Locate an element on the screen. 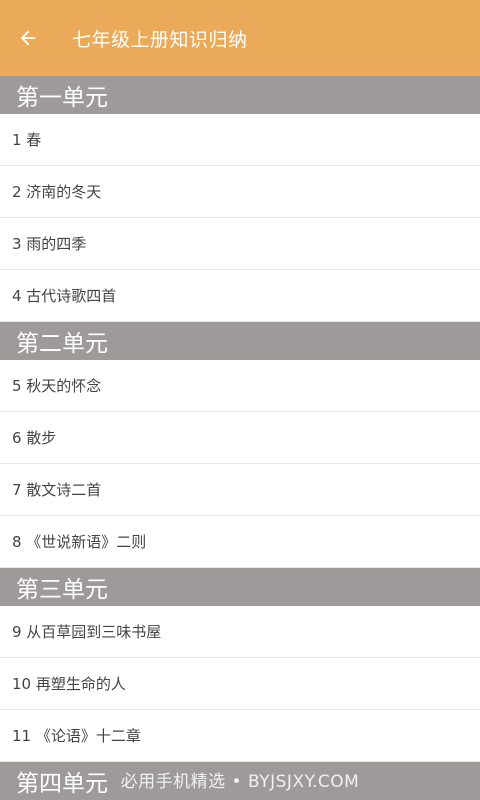  page-title: 七年级上册知识归纳 is located at coordinates (160, 39).